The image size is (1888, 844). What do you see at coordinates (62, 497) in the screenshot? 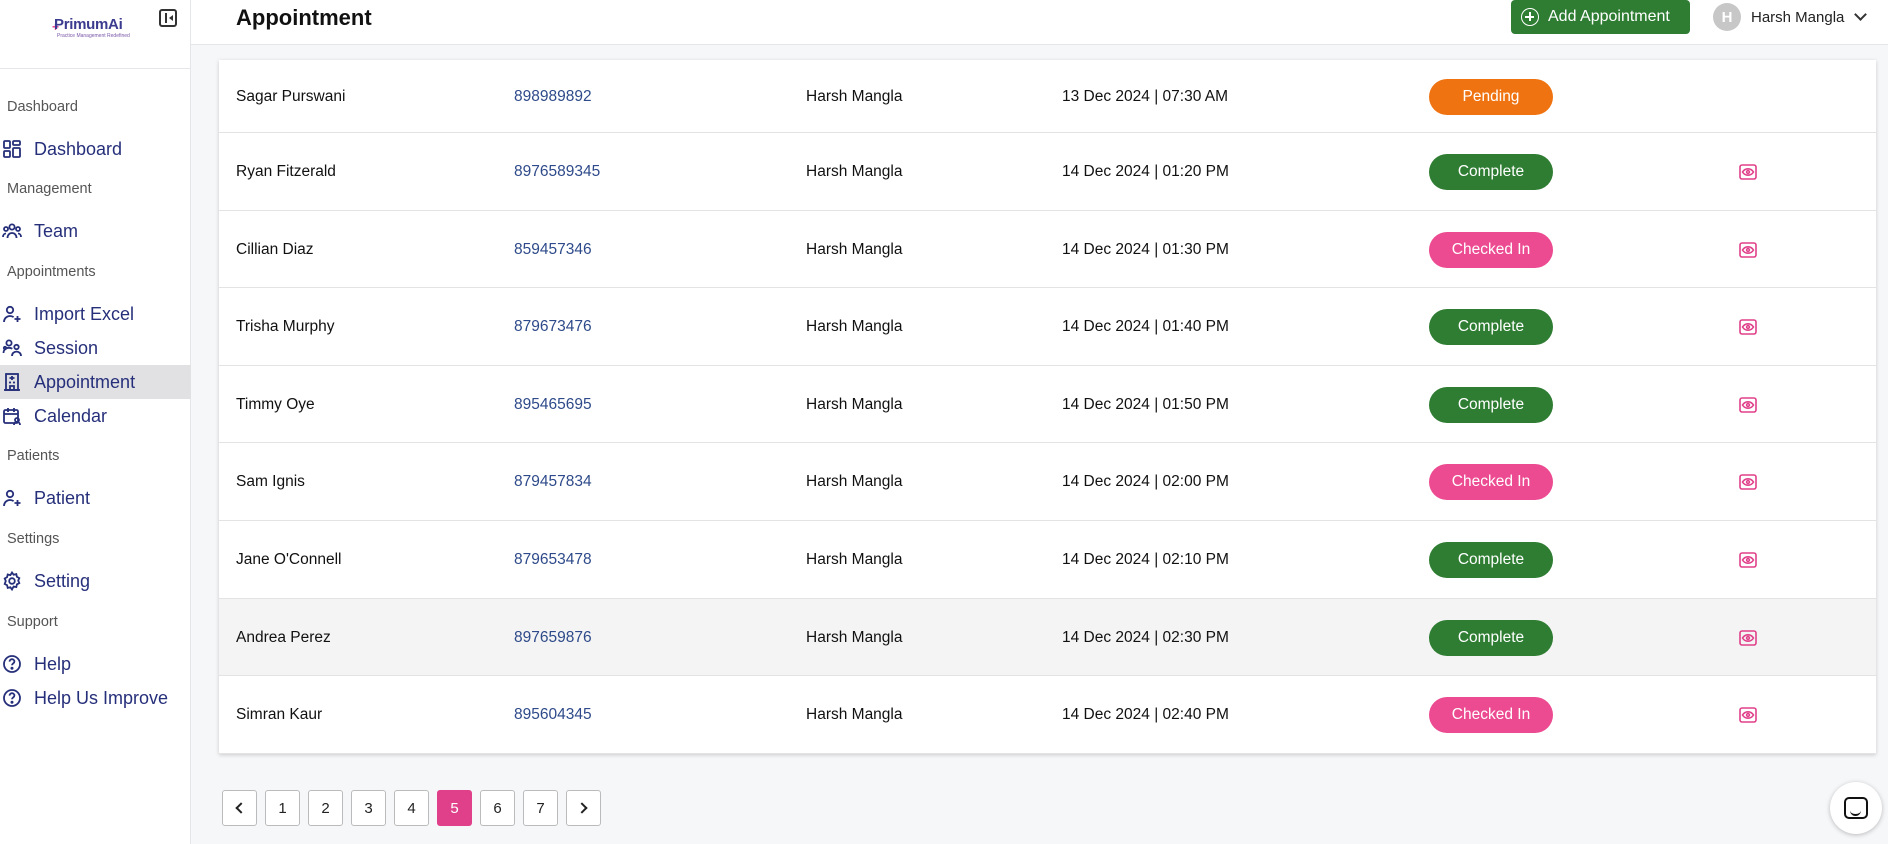
I see `sidebar-item-label: Patient` at bounding box center [62, 497].